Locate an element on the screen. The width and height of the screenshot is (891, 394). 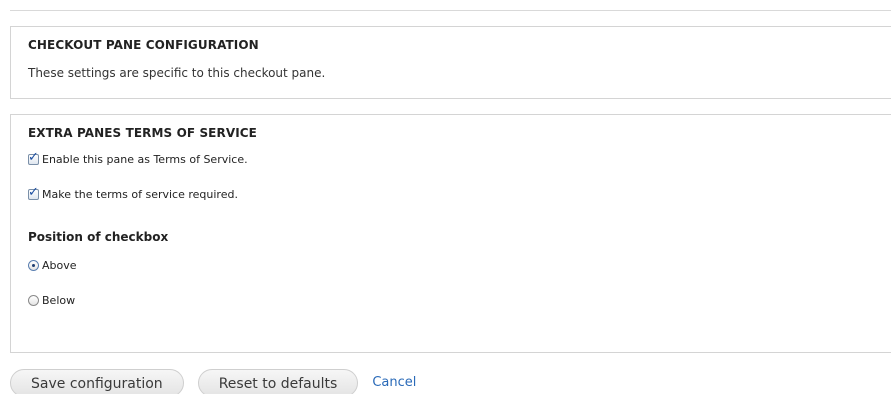
enable-terms-pane-checkbox: ✓ is located at coordinates (33, 157).